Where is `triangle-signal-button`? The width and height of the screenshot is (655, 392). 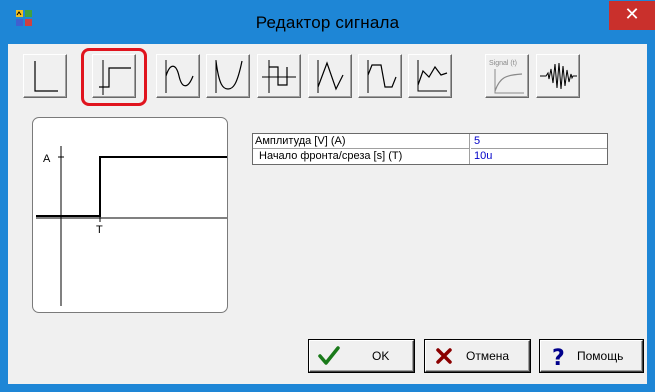
triangle-signal-button is located at coordinates (330, 76).